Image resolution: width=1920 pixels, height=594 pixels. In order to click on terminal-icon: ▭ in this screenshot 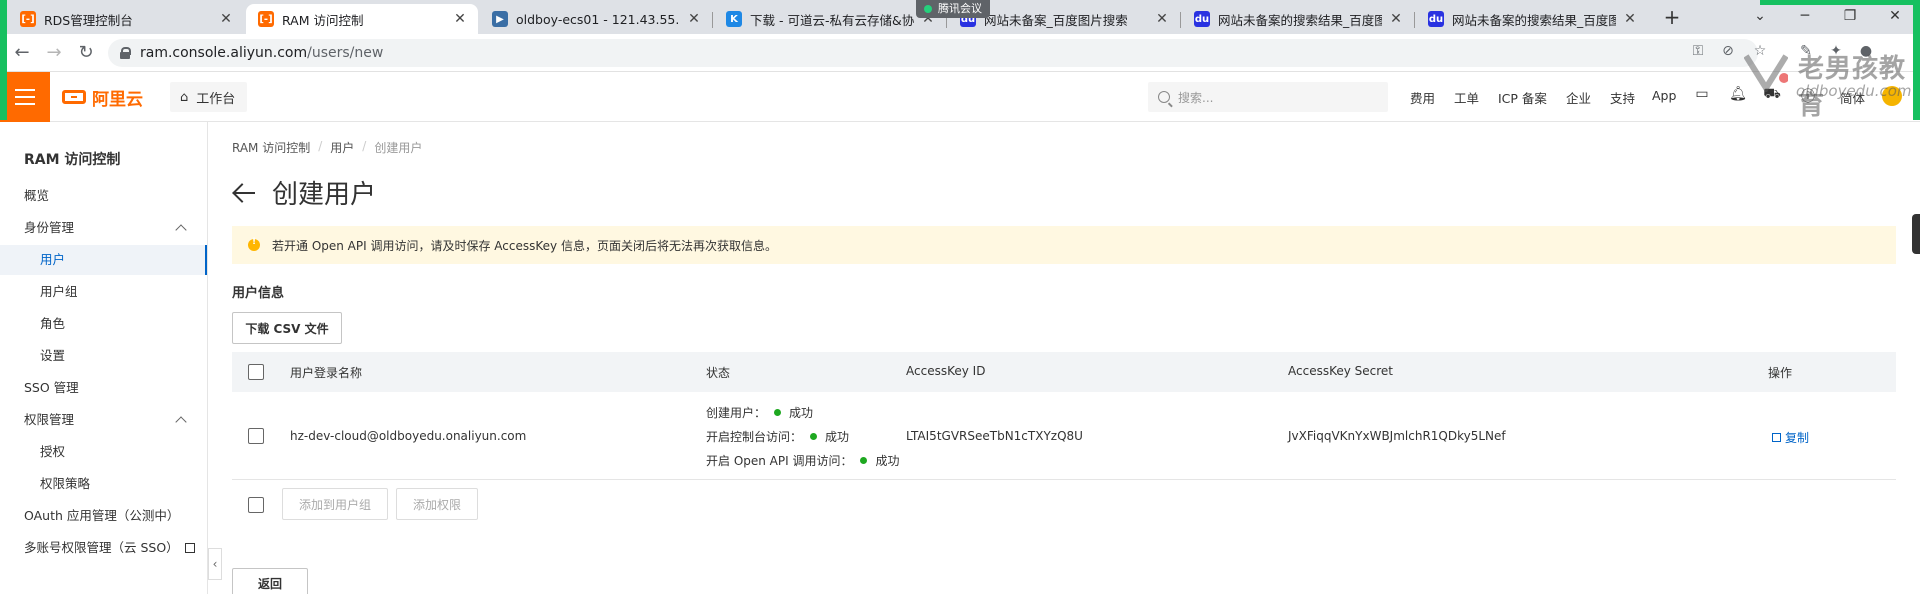, I will do `click(1702, 96)`.